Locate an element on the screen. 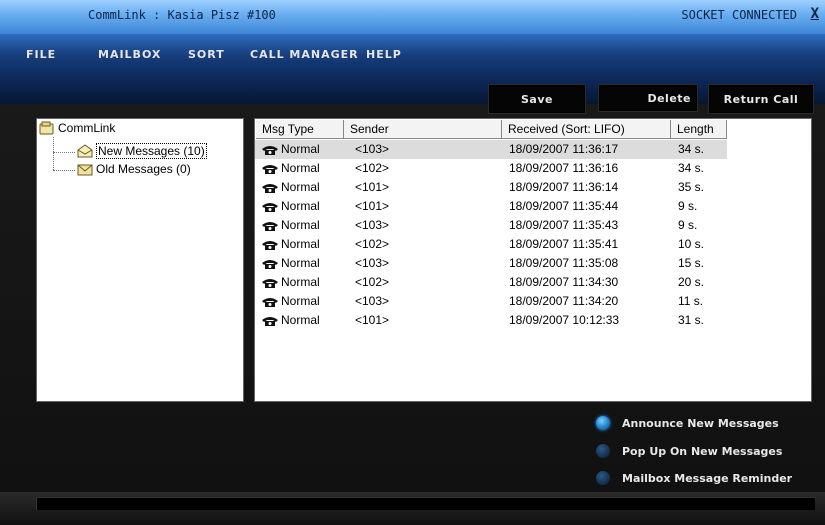  table-row: Normal <101> 18/09/2007 11:35:44 9 s. is located at coordinates (491, 206).